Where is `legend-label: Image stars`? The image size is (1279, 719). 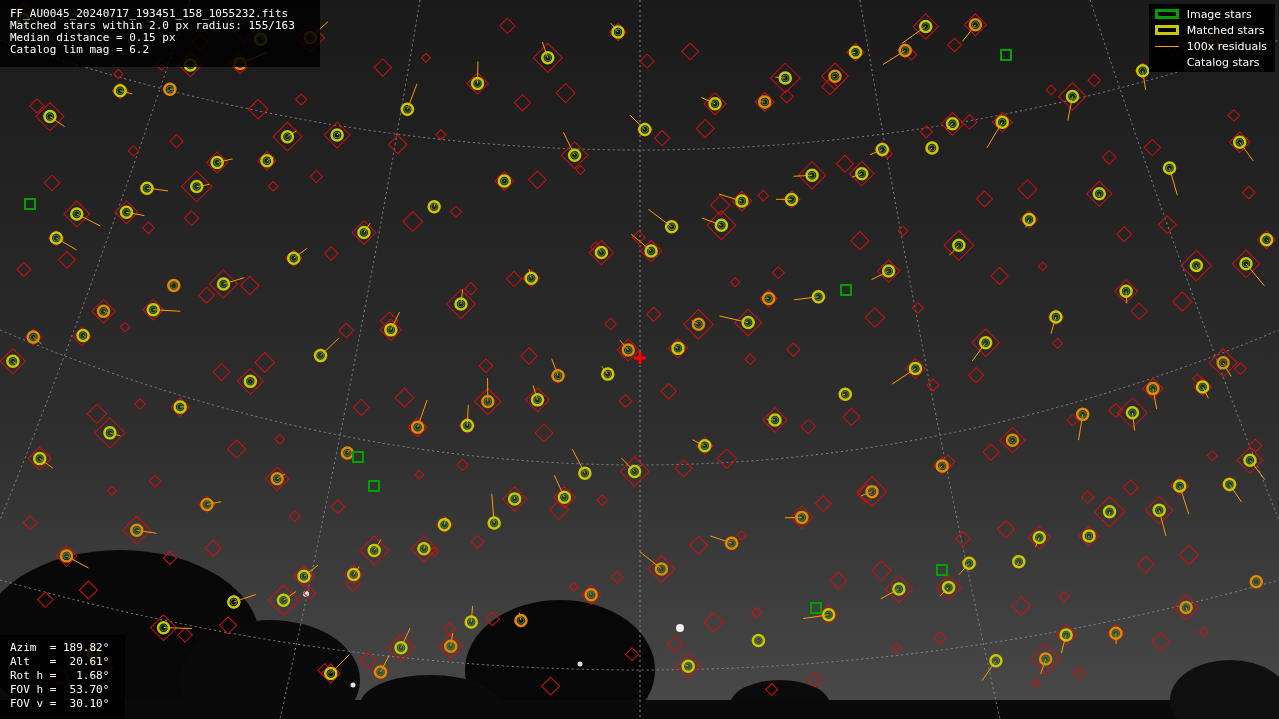
legend-label: Image stars is located at coordinates (1219, 14).